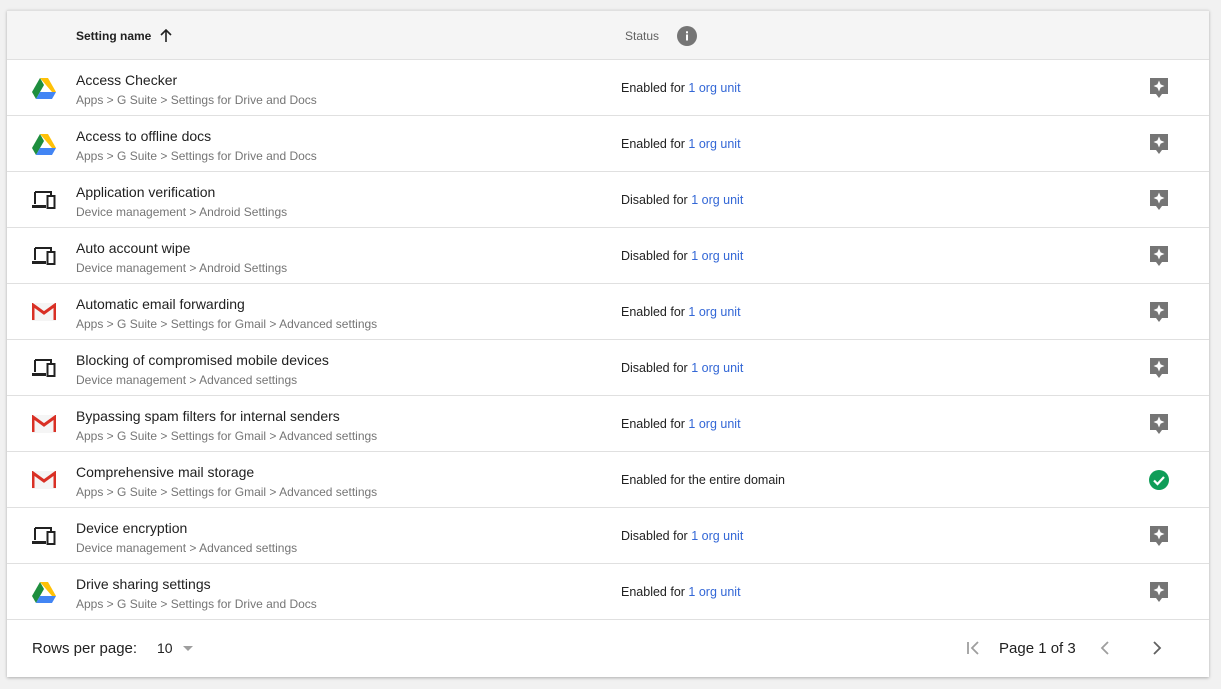 This screenshot has height=689, width=1221. Describe the element at coordinates (145, 192) in the screenshot. I see `setting-title: Application verification` at that location.